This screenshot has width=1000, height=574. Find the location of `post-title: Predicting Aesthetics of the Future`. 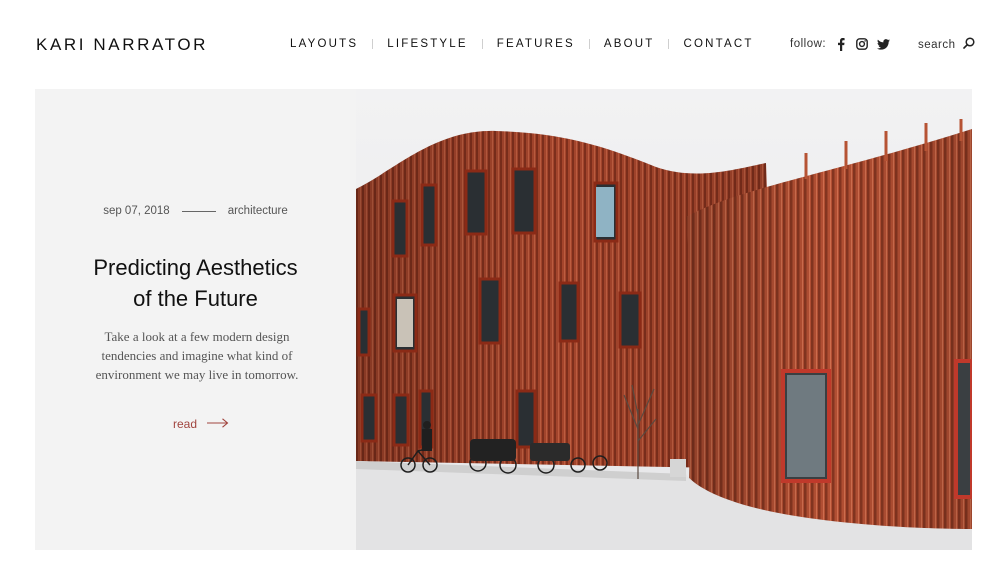

post-title: Predicting Aesthetics of the Future is located at coordinates (195, 283).